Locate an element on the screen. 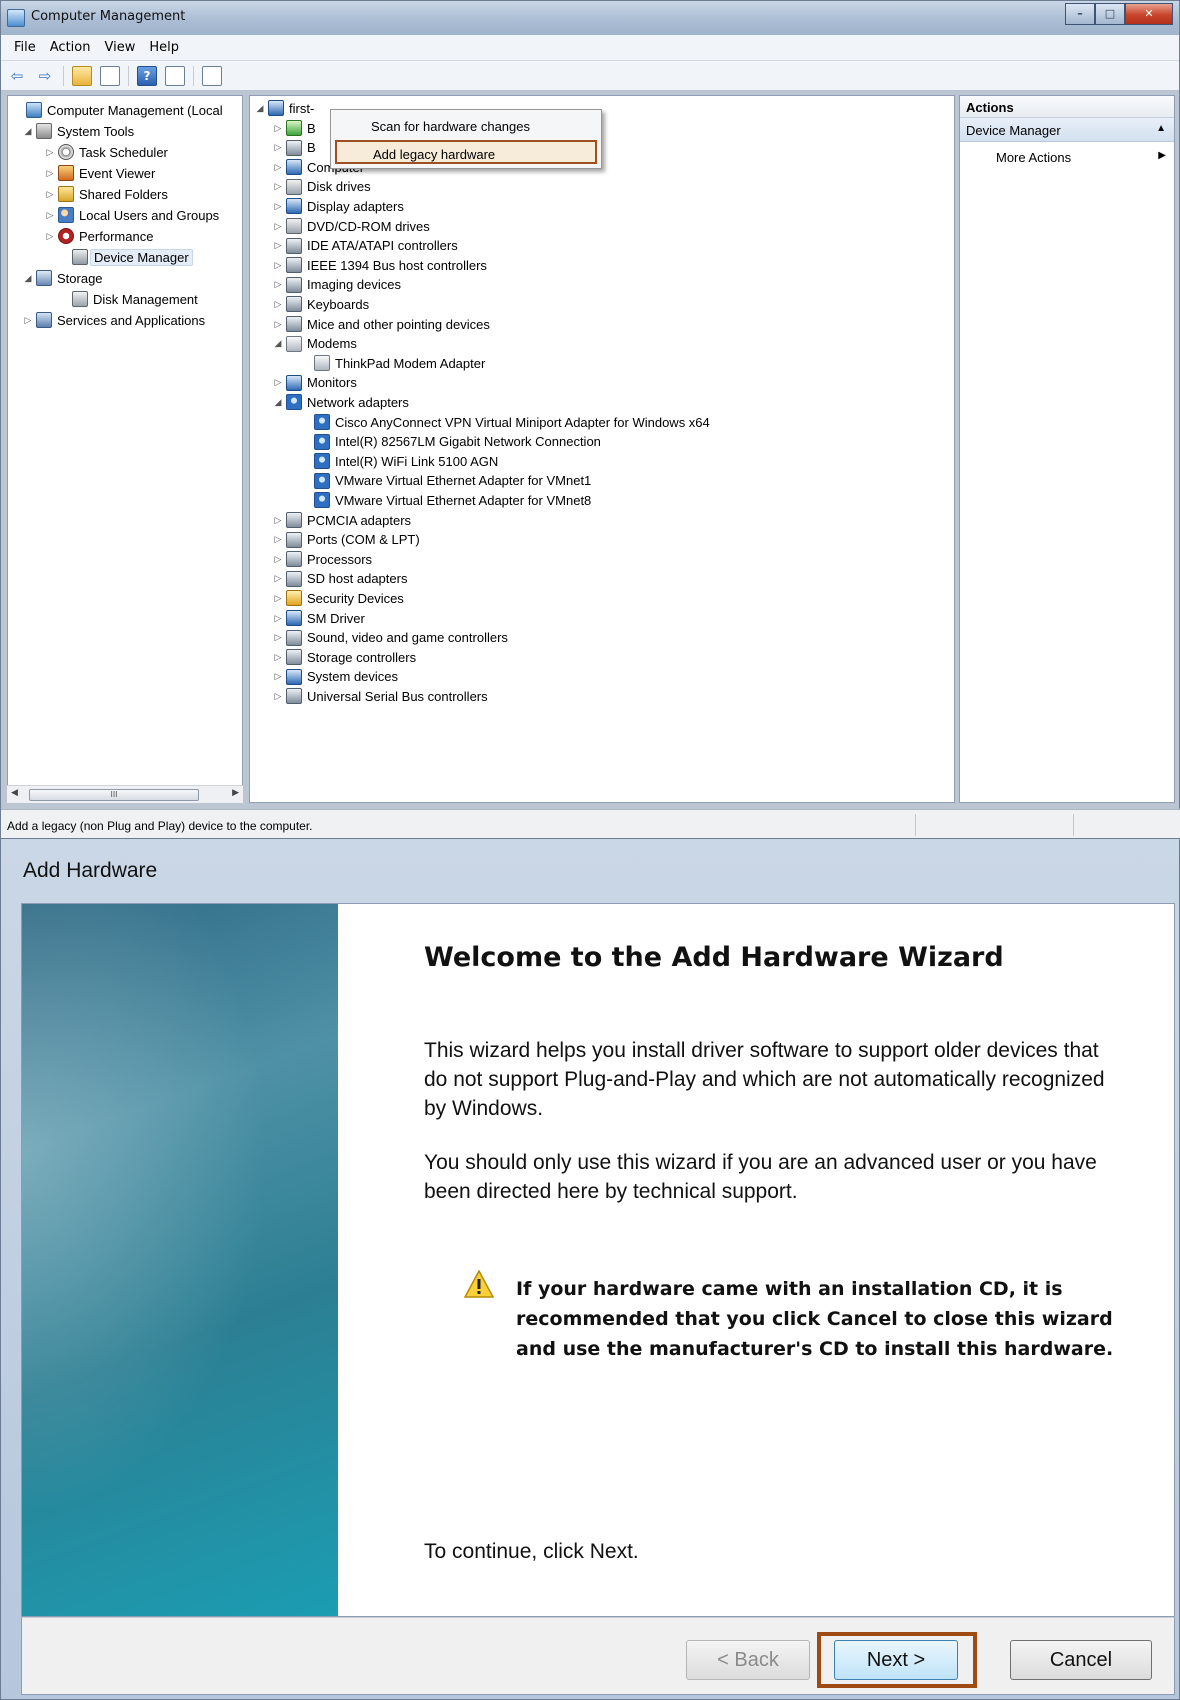  show-hide-tree-icon is located at coordinates (110, 75).